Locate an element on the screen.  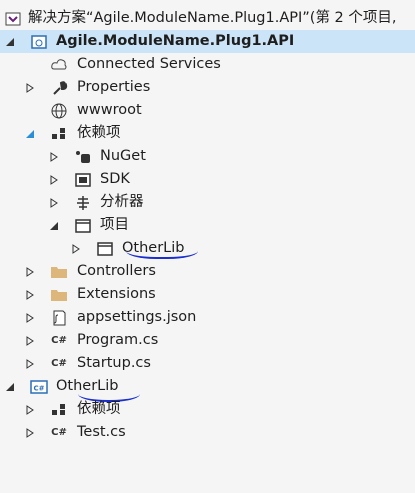
startup-file: C# Startup.cs is located at coordinates (207, 363).